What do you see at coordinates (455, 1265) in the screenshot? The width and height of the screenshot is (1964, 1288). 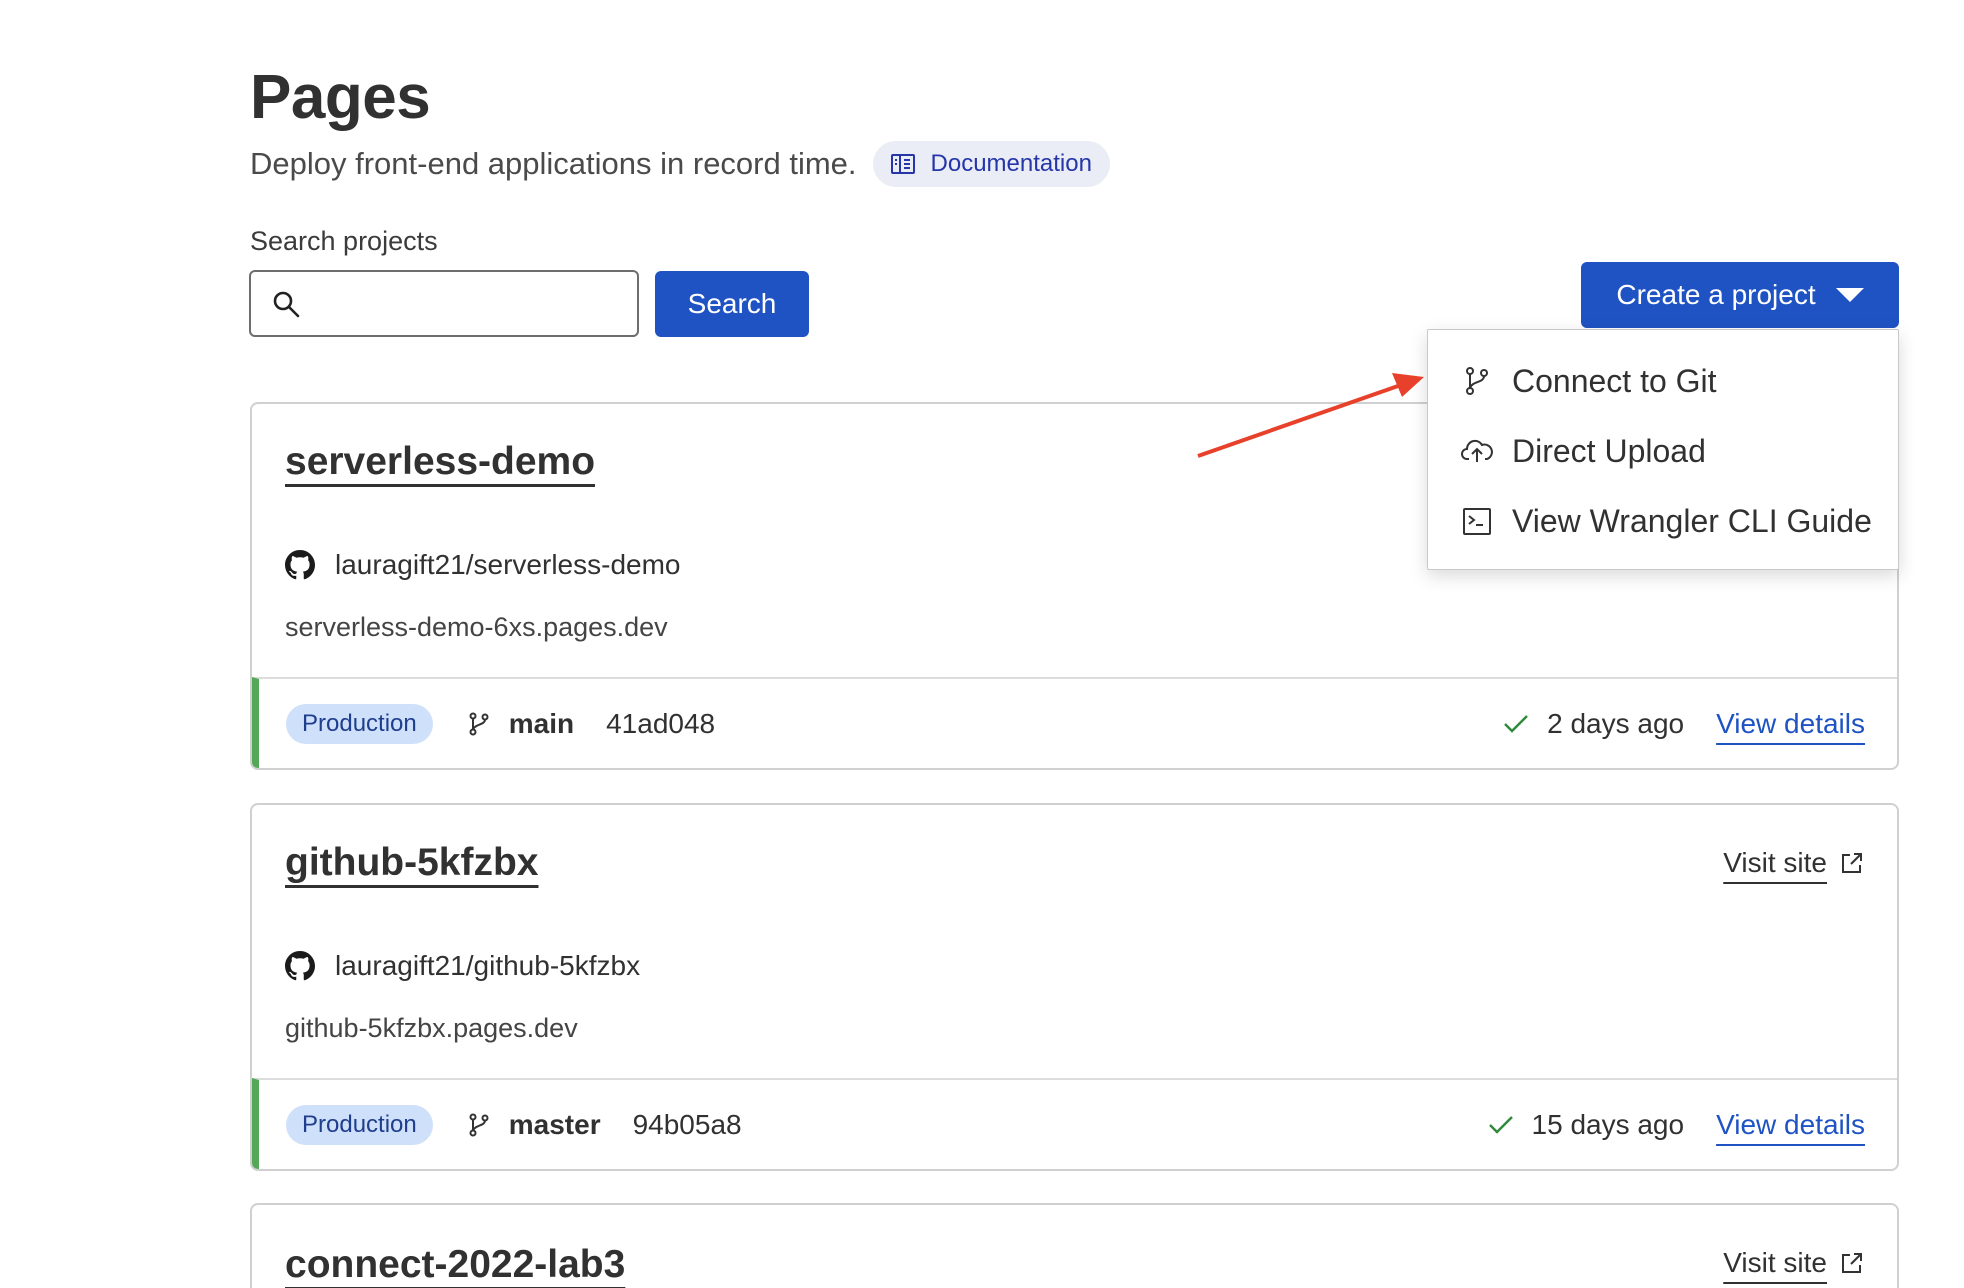 I see `project-name-link: connect-2022-lab3` at bounding box center [455, 1265].